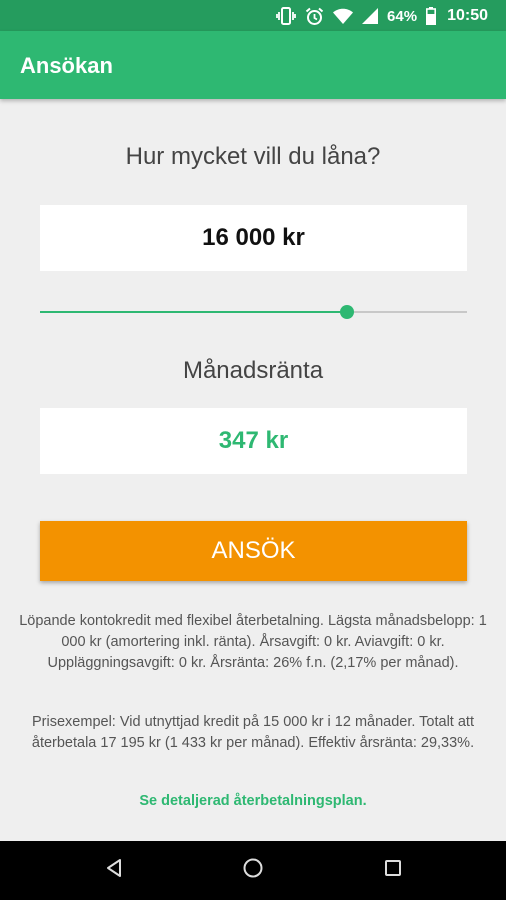  I want to click on page-title: Ansökan, so click(66, 65).